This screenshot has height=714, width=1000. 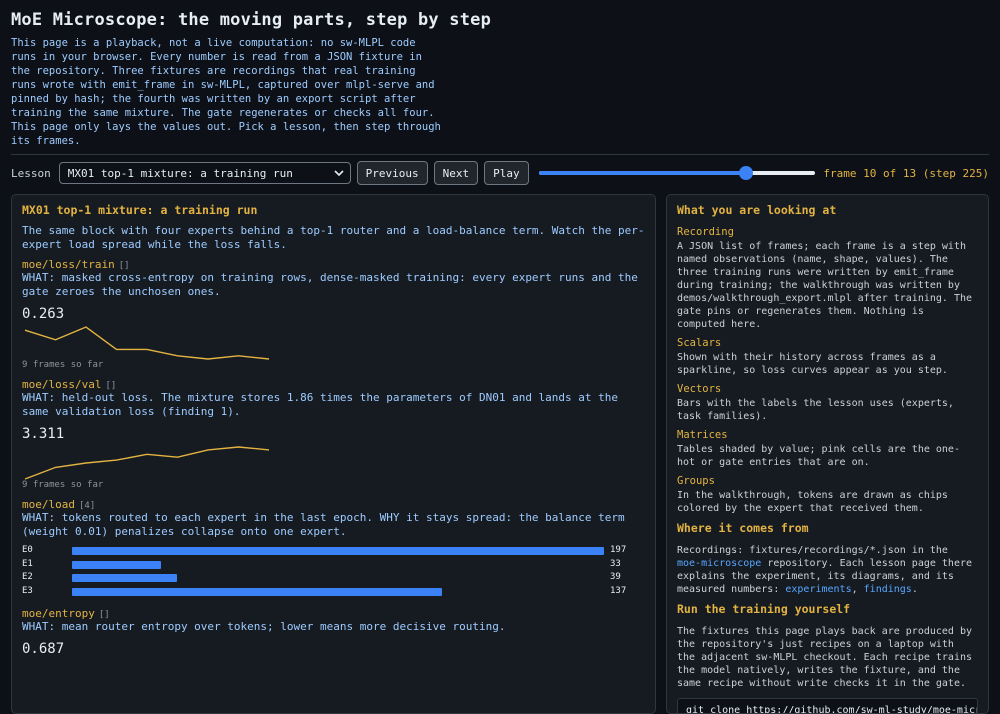 I want to click on frame-slider, so click(x=677, y=173).